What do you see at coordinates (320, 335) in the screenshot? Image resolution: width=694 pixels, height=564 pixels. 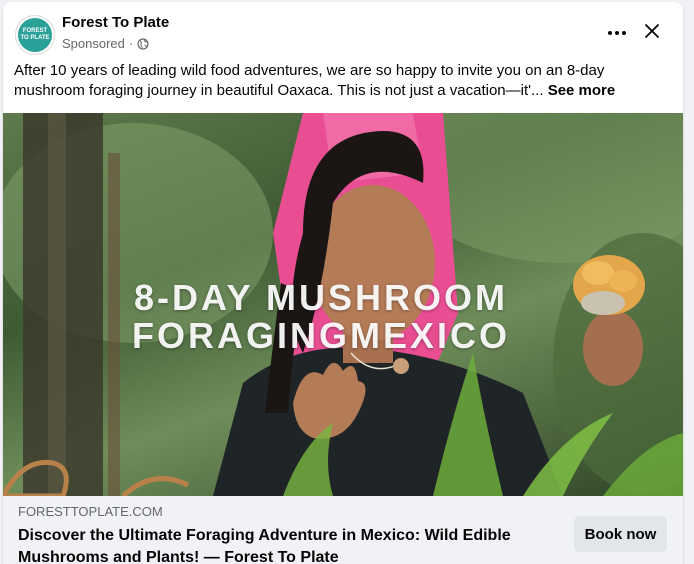 I see `media-overlay-line2: FORAGINGMEXICO` at bounding box center [320, 335].